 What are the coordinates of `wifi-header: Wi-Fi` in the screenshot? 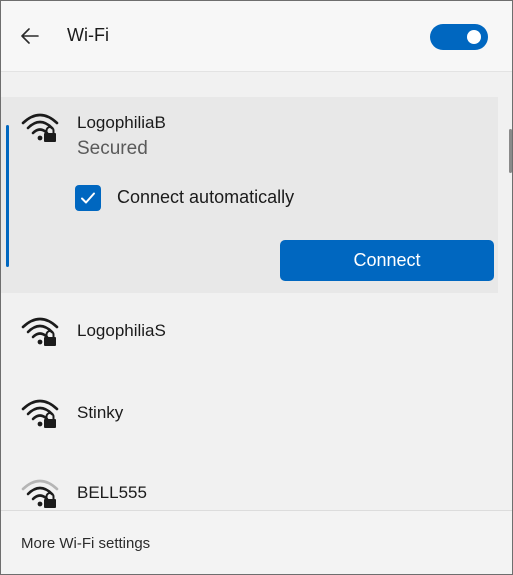 It's located at (256, 36).